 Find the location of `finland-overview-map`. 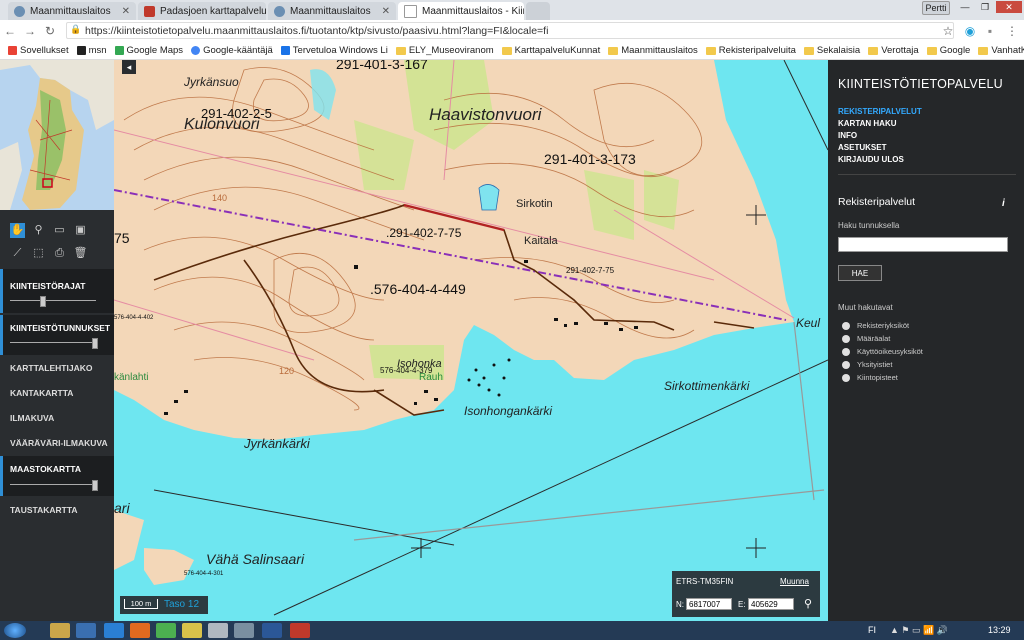

finland-overview-map is located at coordinates (57, 135).